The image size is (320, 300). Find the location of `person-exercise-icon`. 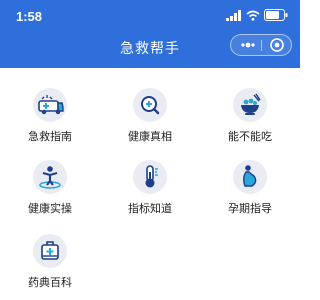

person-exercise-icon is located at coordinates (50, 177).